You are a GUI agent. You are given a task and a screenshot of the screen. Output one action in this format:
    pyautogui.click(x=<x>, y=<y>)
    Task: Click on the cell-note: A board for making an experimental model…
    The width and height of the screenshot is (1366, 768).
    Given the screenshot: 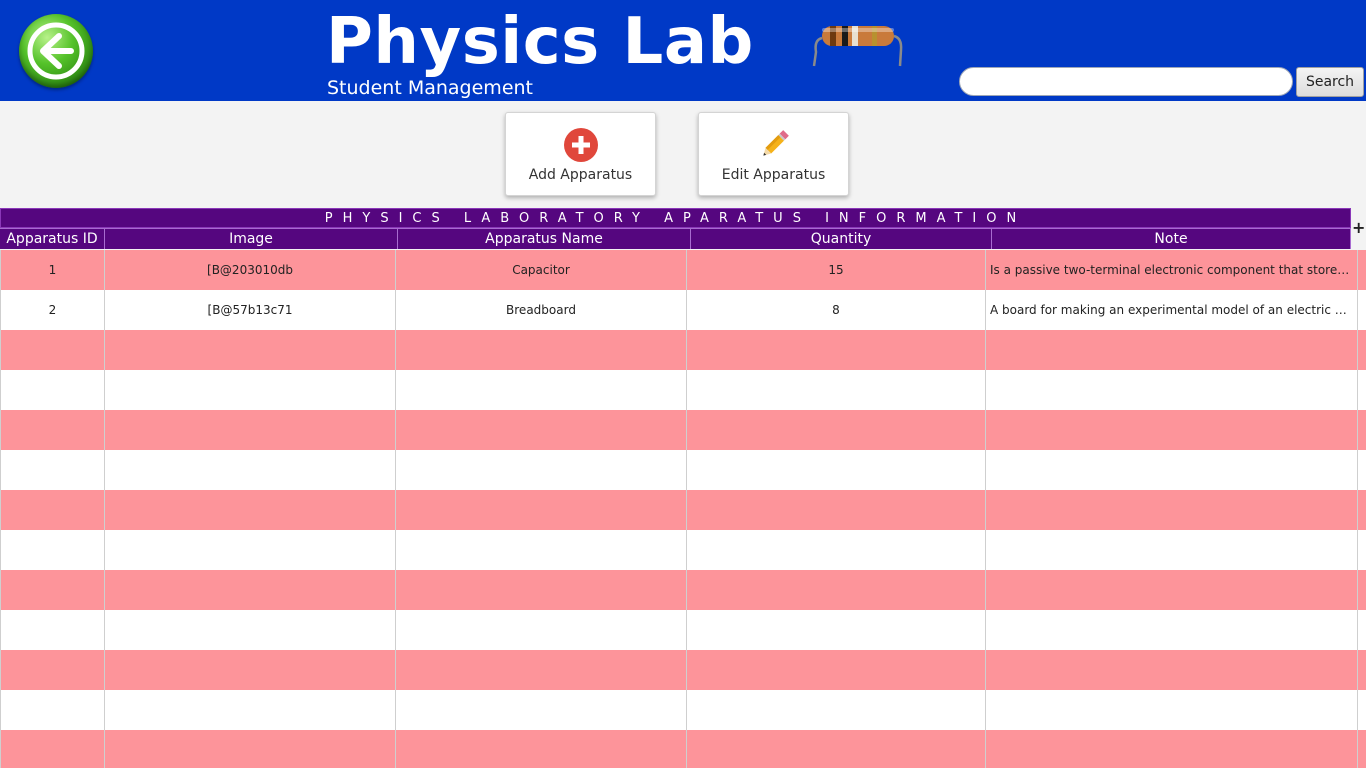 What is the action you would take?
    pyautogui.click(x=1172, y=310)
    